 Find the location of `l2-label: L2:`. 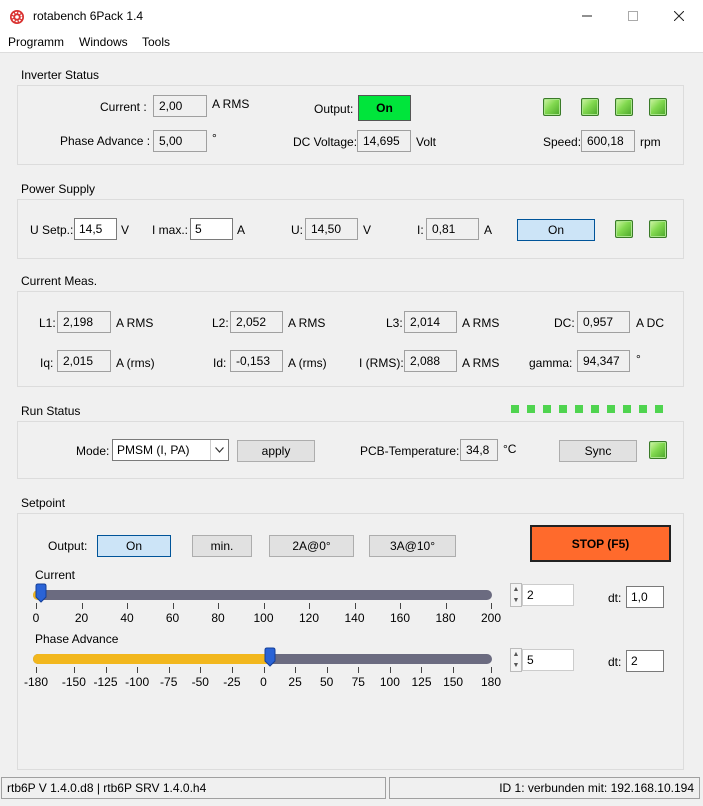

l2-label: L2: is located at coordinates (220, 323).